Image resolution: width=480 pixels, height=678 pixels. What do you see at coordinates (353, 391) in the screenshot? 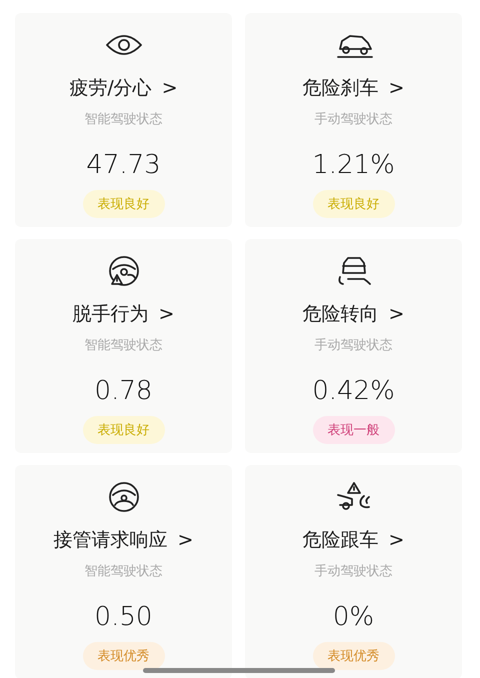
I see `metric-value: 0.42%` at bounding box center [353, 391].